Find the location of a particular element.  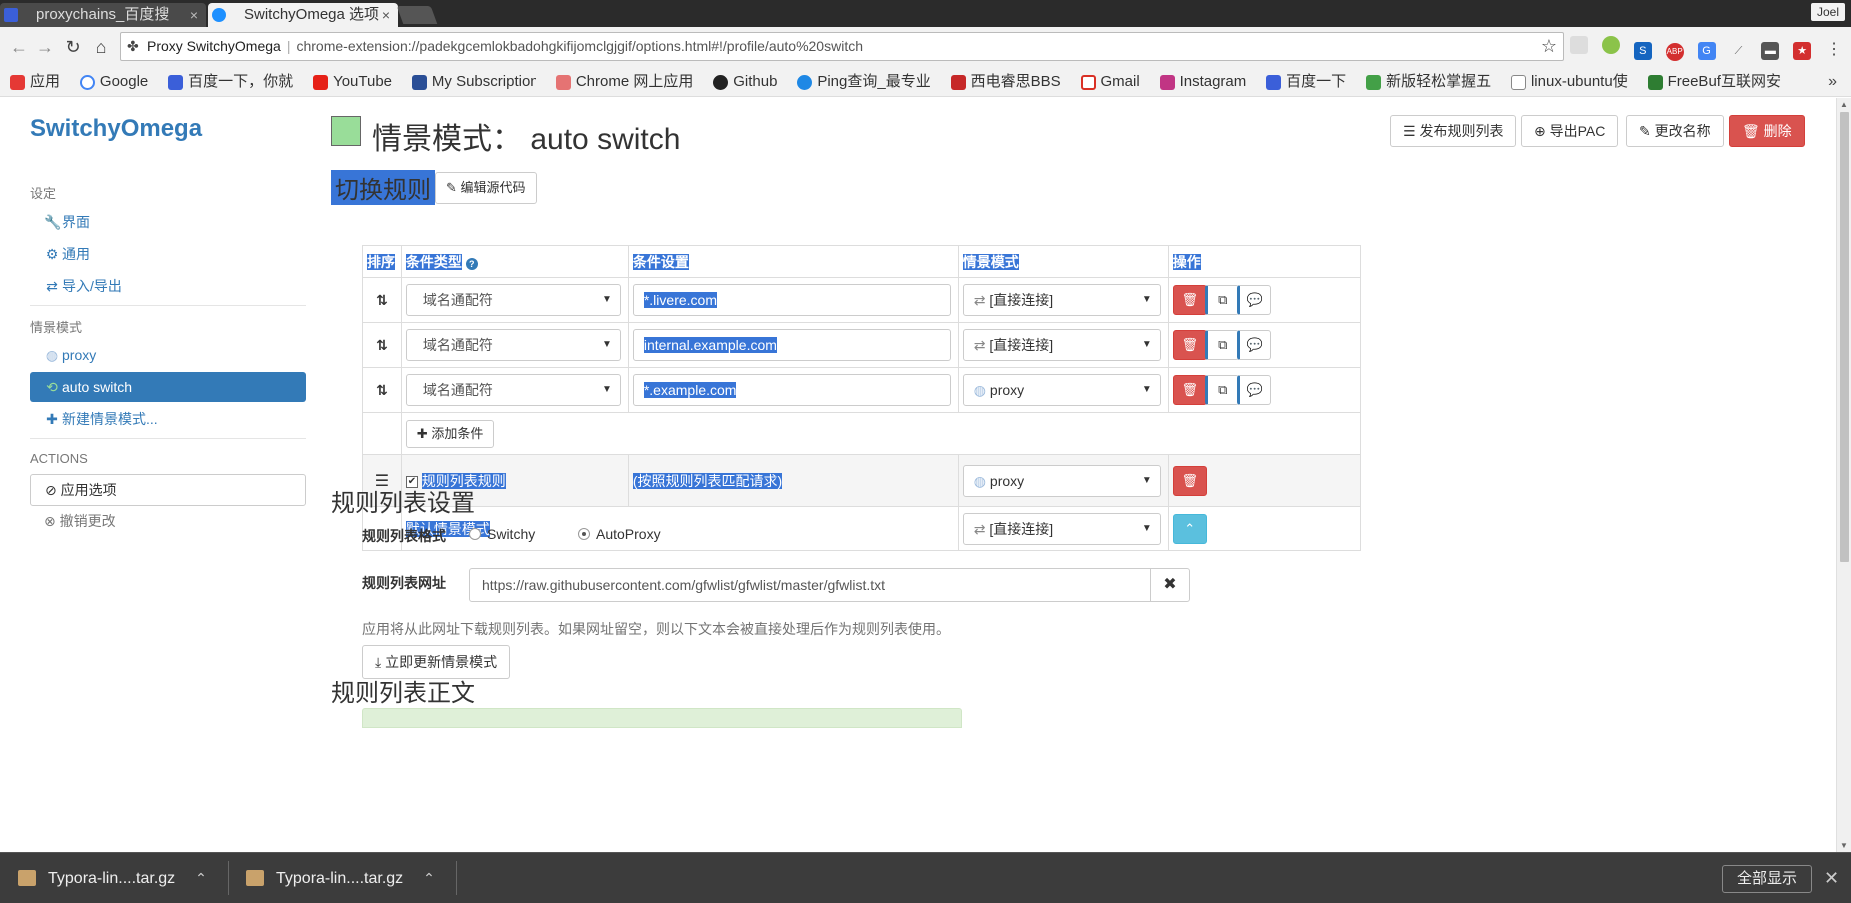

extension-icon: ★ is located at coordinates (1802, 51).